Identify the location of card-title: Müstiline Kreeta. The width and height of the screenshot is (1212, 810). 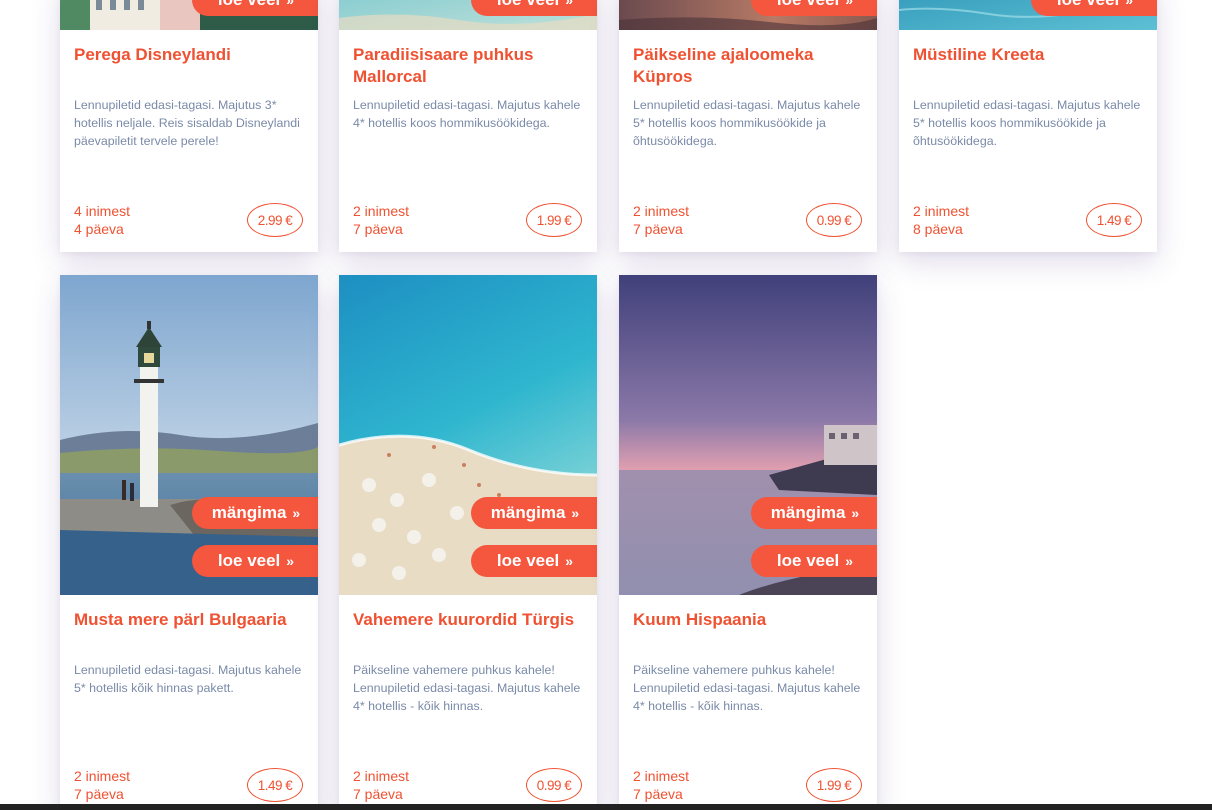
(979, 54).